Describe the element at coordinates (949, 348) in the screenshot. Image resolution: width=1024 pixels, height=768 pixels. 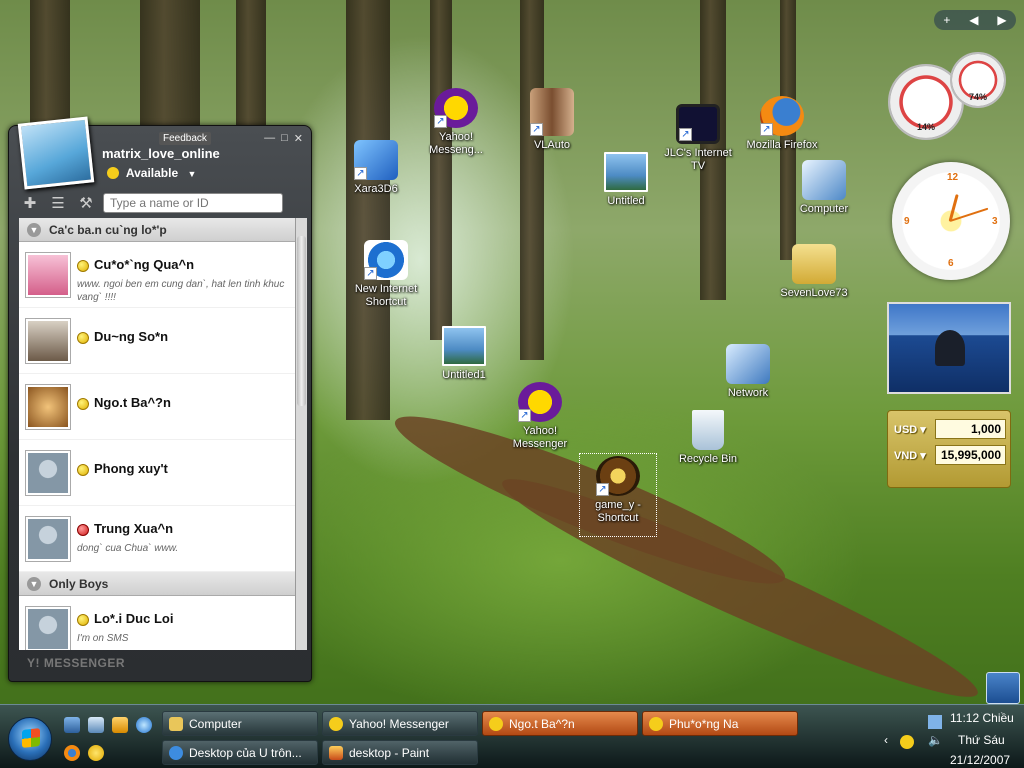
I see `slideshow-gadget` at that location.